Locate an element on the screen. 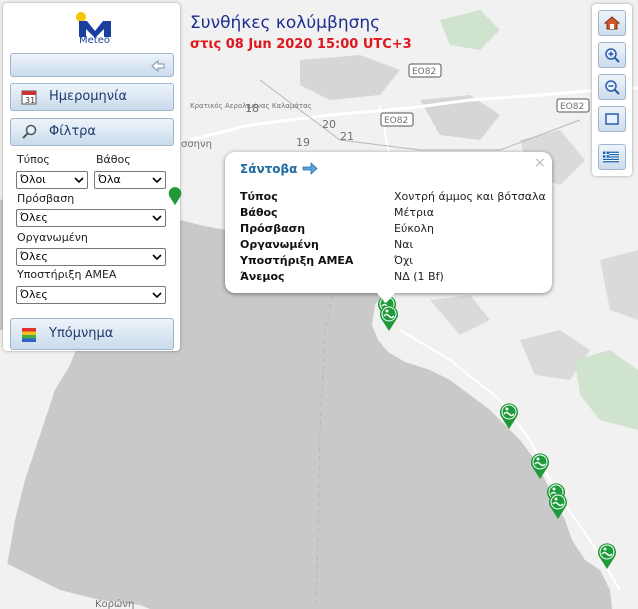 This screenshot has height=609, width=638. km-label: 21 is located at coordinates (347, 136).